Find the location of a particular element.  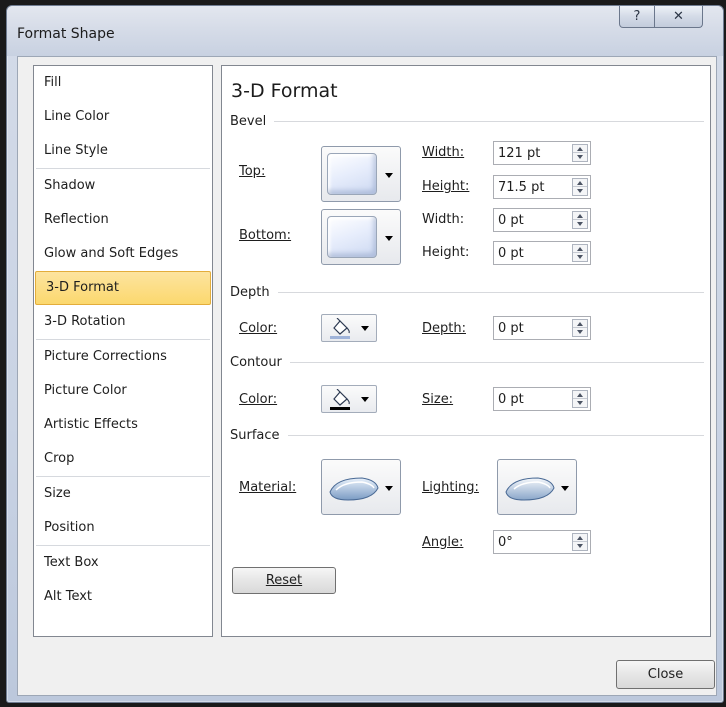

title-bar: Format Shape ? ✕ is located at coordinates (365, 31).